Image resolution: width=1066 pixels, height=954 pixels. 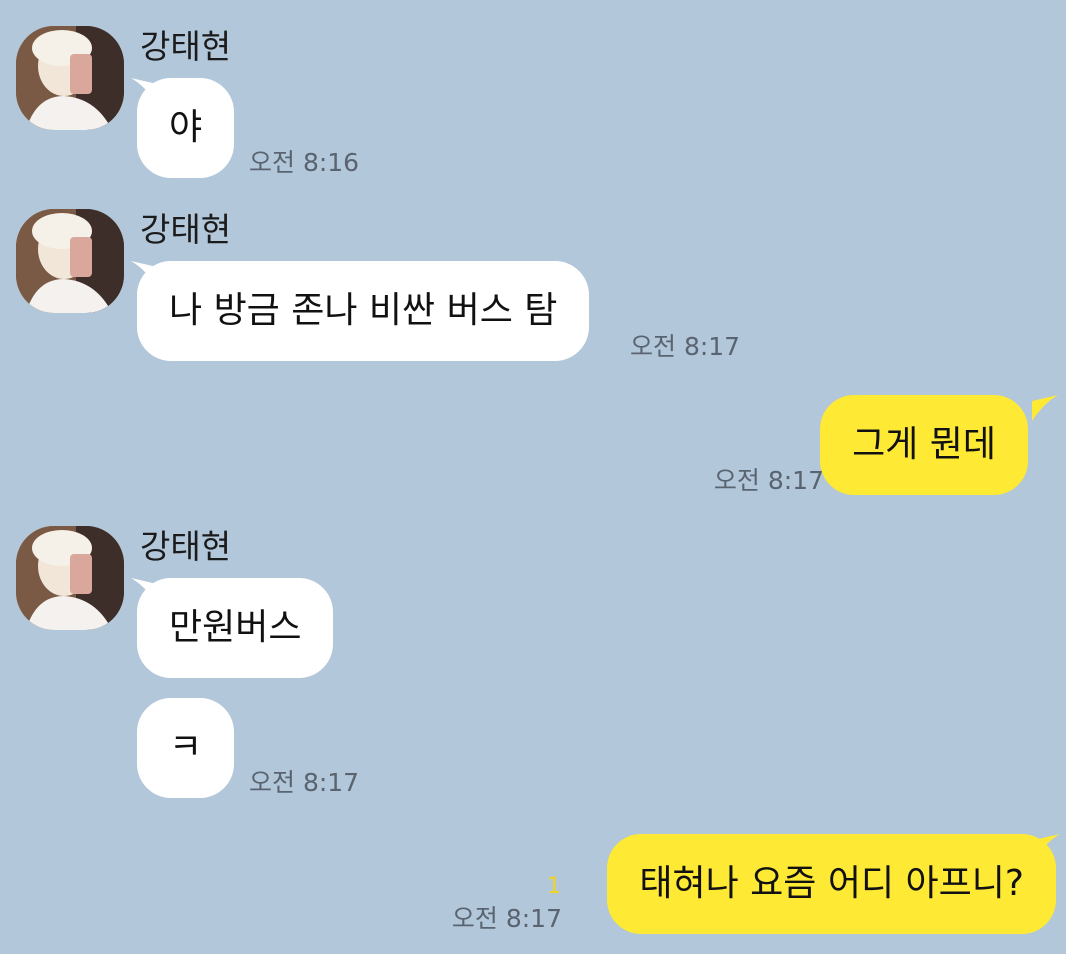 I want to click on unread-count: 1, so click(x=554, y=886).